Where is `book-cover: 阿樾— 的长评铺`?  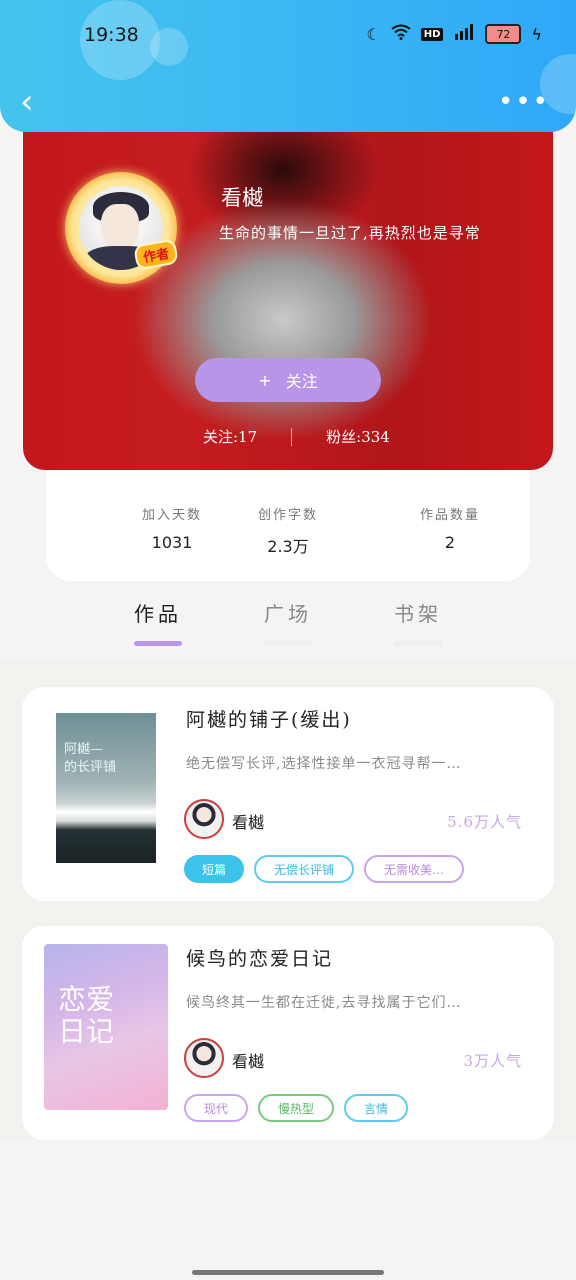 book-cover: 阿樾— 的长评铺 is located at coordinates (106, 788).